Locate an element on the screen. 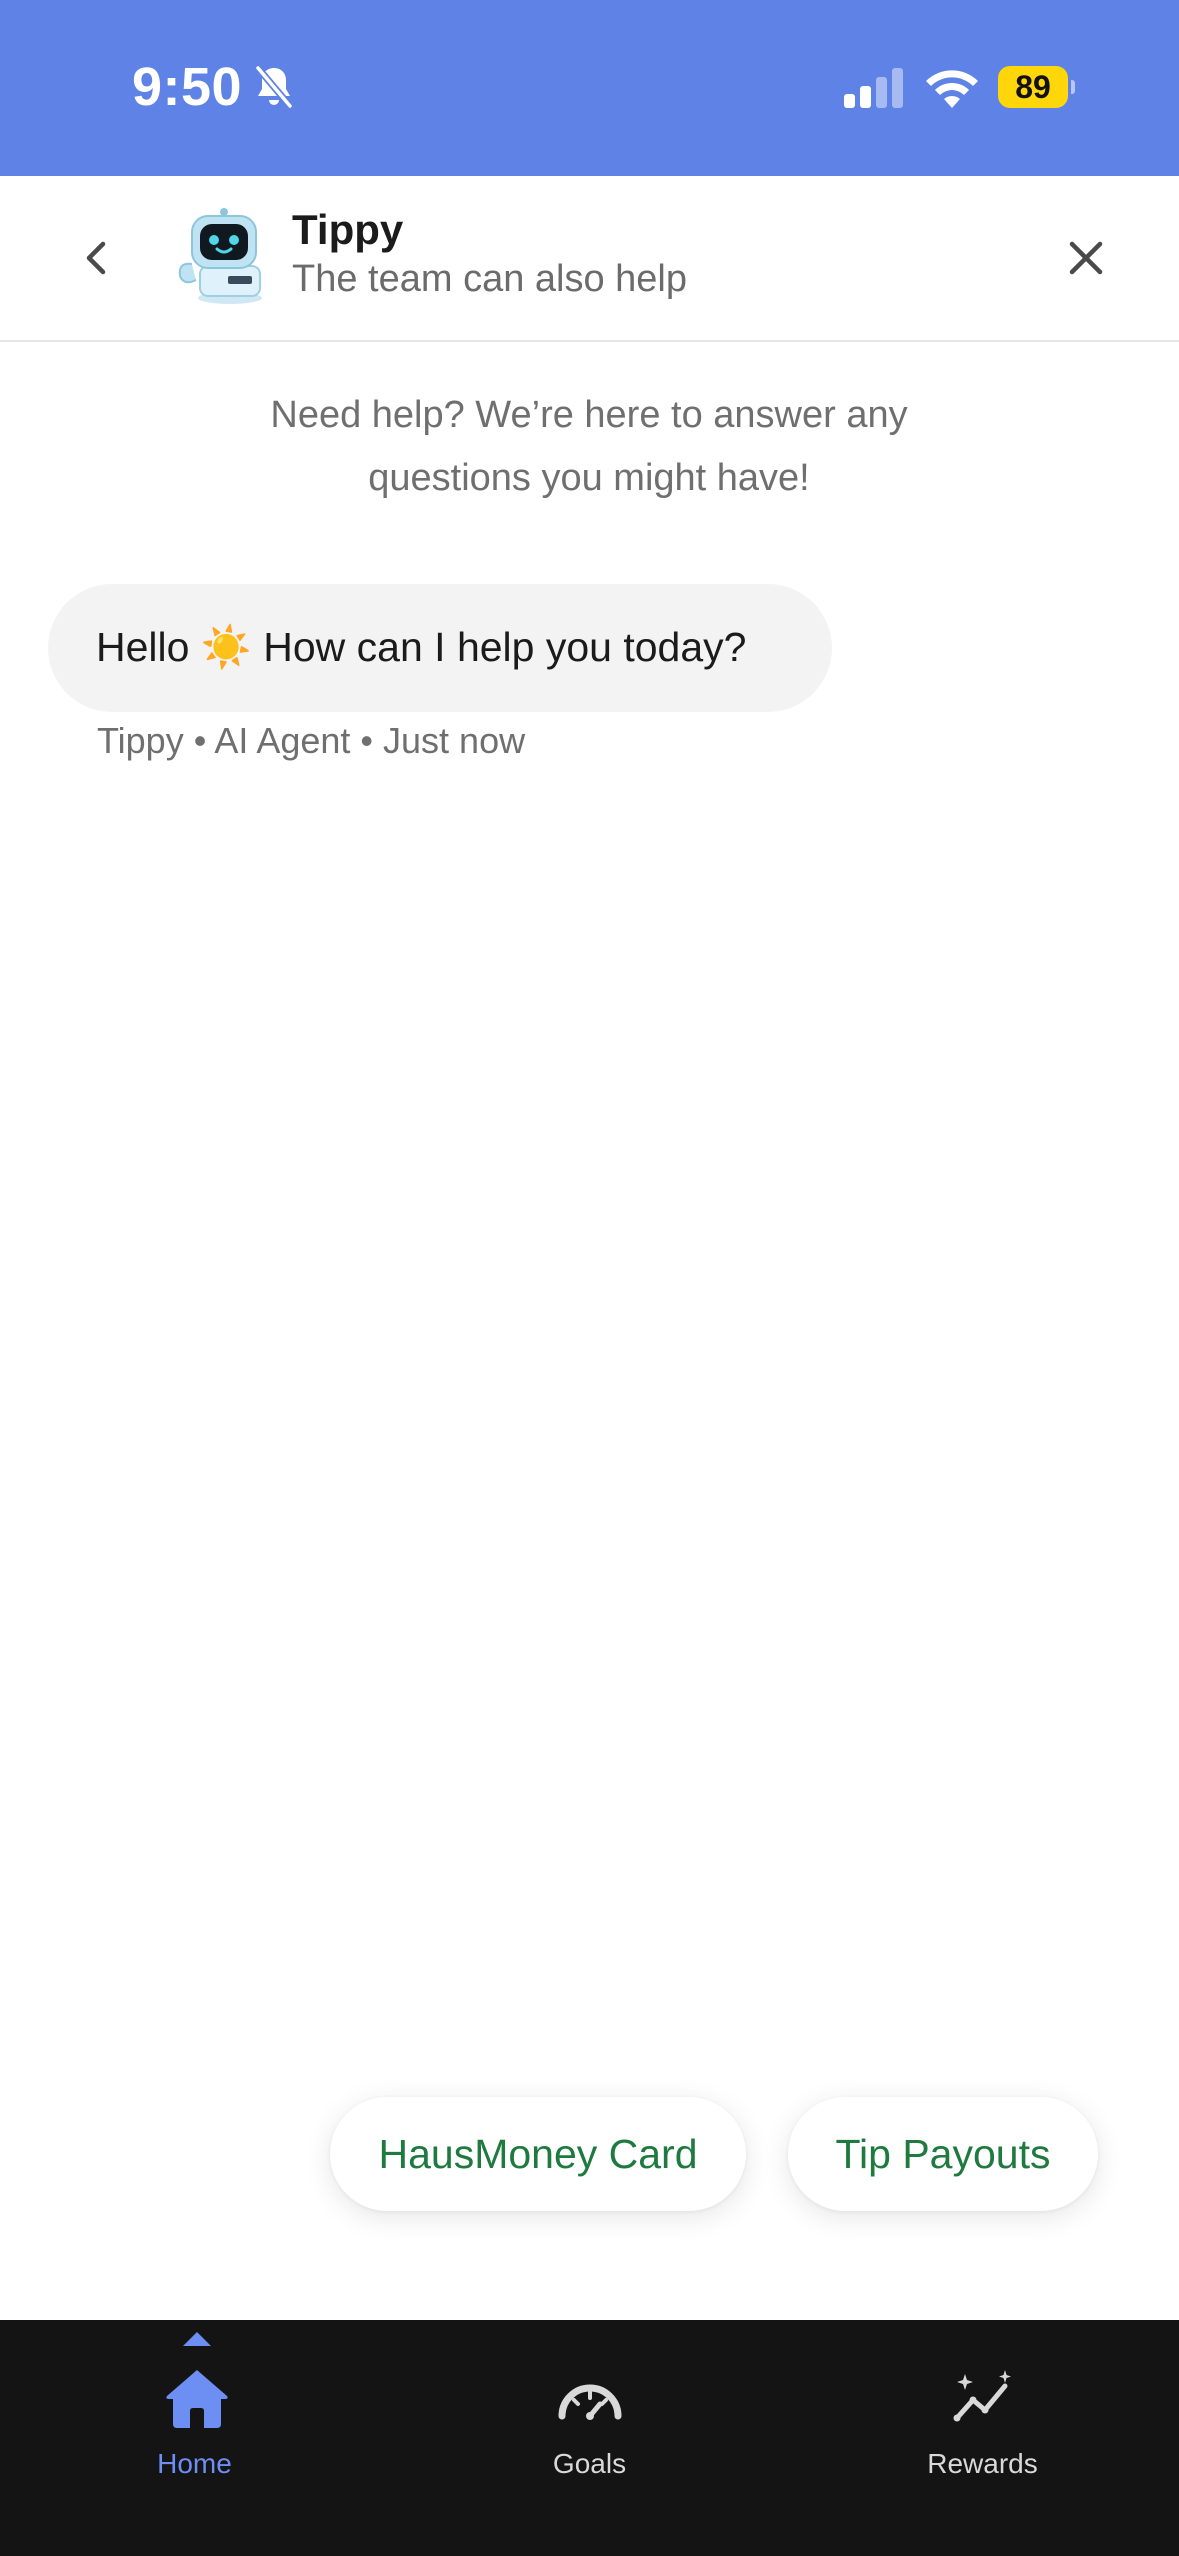 The height and width of the screenshot is (2556, 1179). back-button is located at coordinates (96, 258).